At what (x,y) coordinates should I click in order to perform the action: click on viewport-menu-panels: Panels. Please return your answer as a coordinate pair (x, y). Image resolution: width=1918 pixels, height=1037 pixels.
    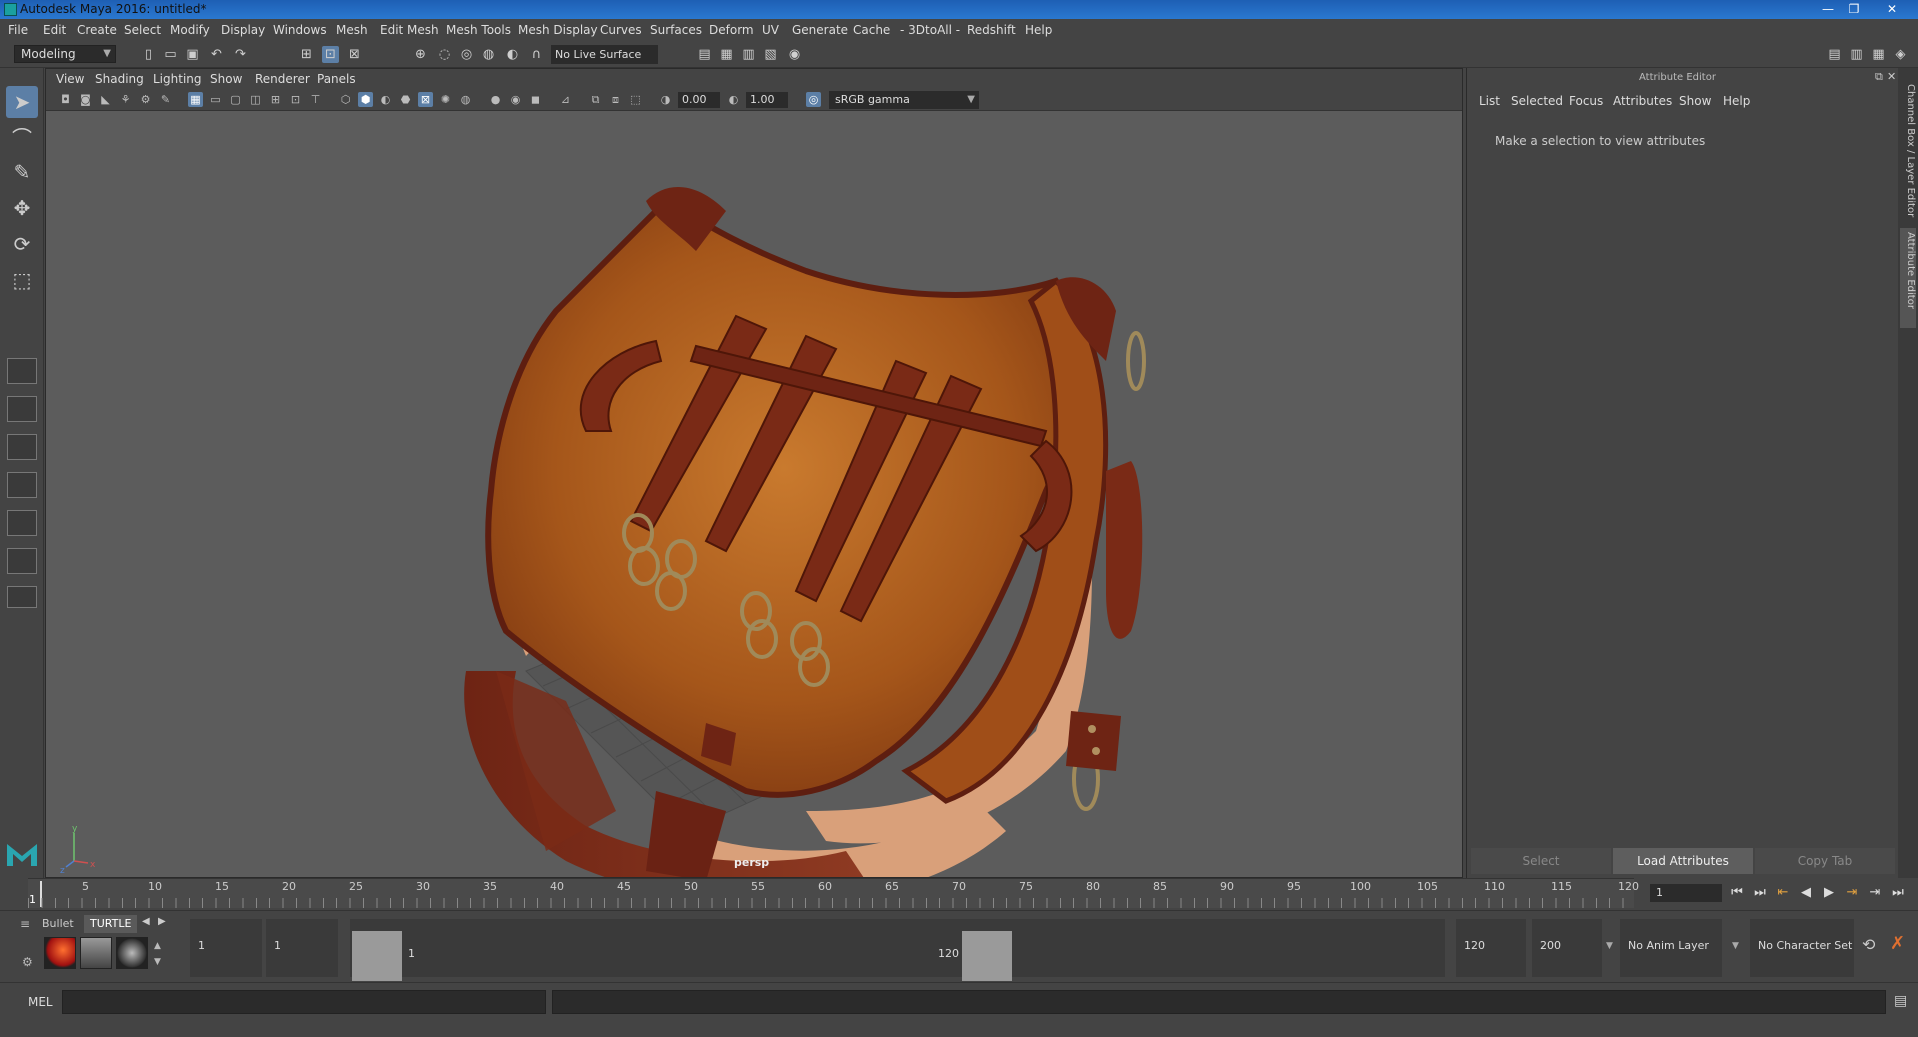
    Looking at the image, I should click on (336, 79).